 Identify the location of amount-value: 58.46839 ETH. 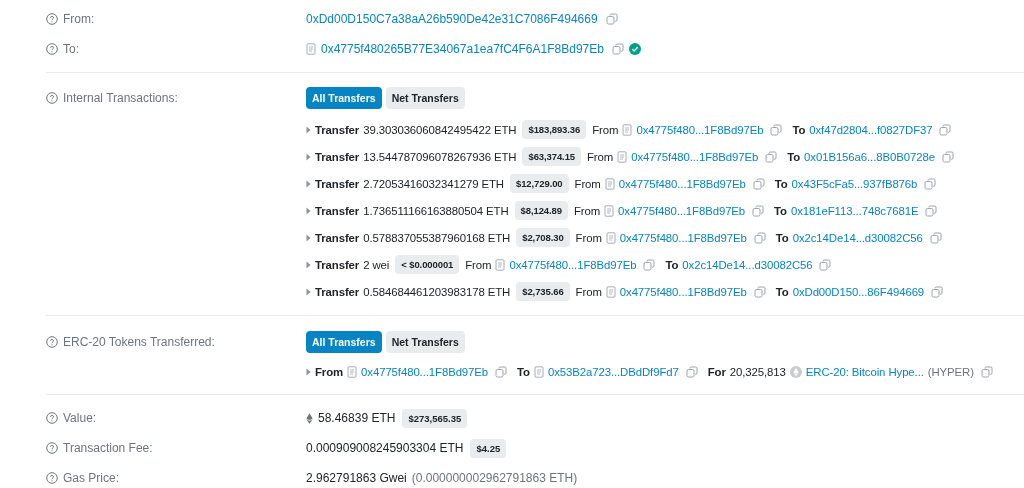
(357, 418).